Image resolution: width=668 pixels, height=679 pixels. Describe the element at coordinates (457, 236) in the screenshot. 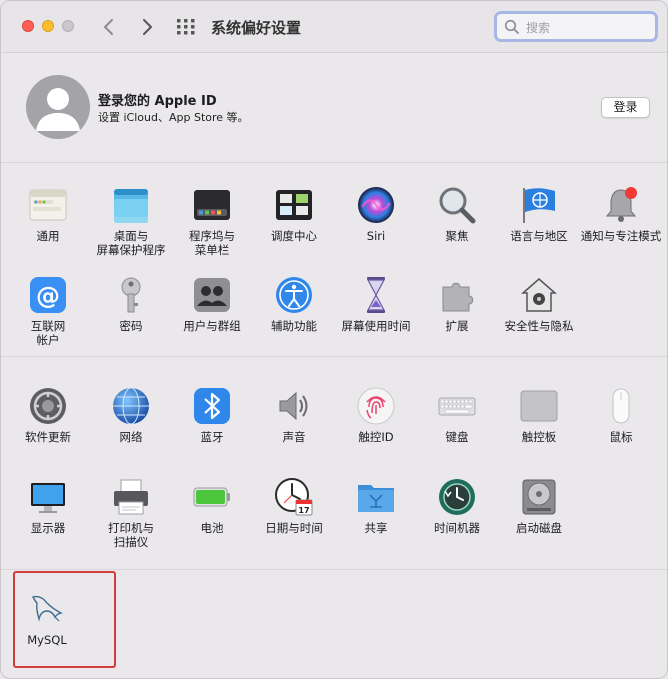

I see `pane-label: 聚焦` at that location.